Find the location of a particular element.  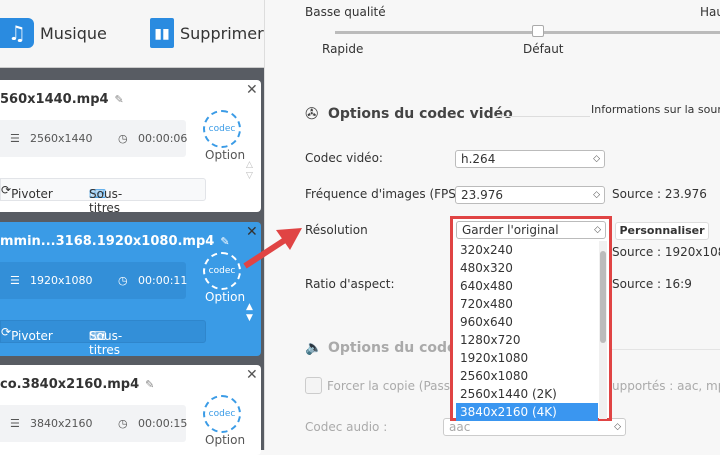

trash-icon: ▮▮ is located at coordinates (162, 33).